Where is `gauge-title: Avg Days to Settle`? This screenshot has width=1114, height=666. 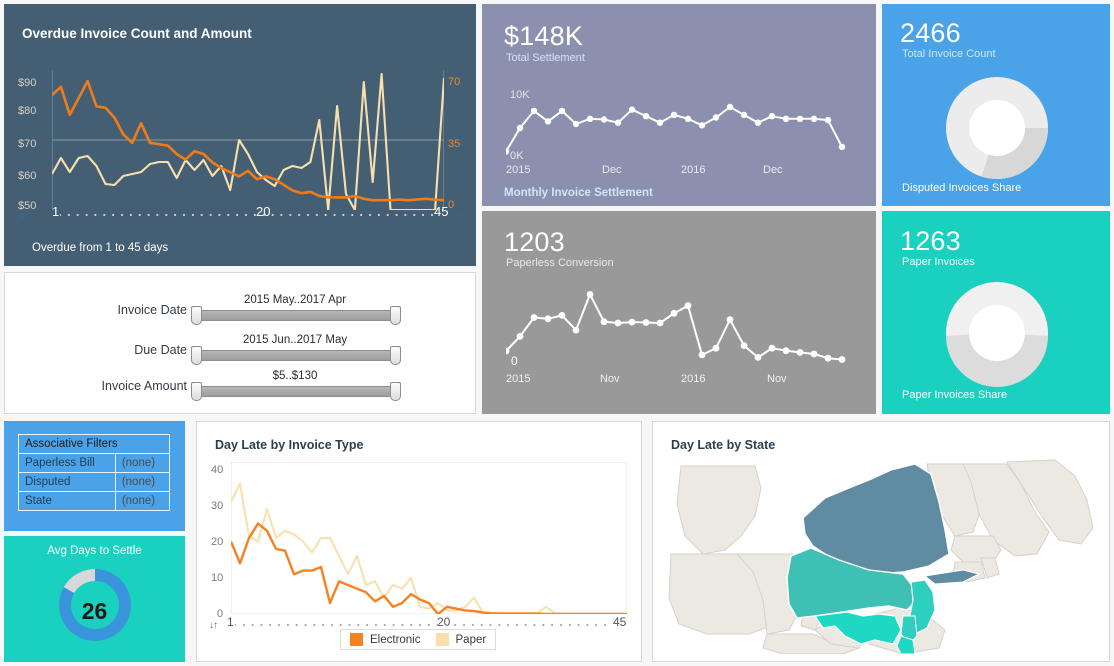 gauge-title: Avg Days to Settle is located at coordinates (94, 551).